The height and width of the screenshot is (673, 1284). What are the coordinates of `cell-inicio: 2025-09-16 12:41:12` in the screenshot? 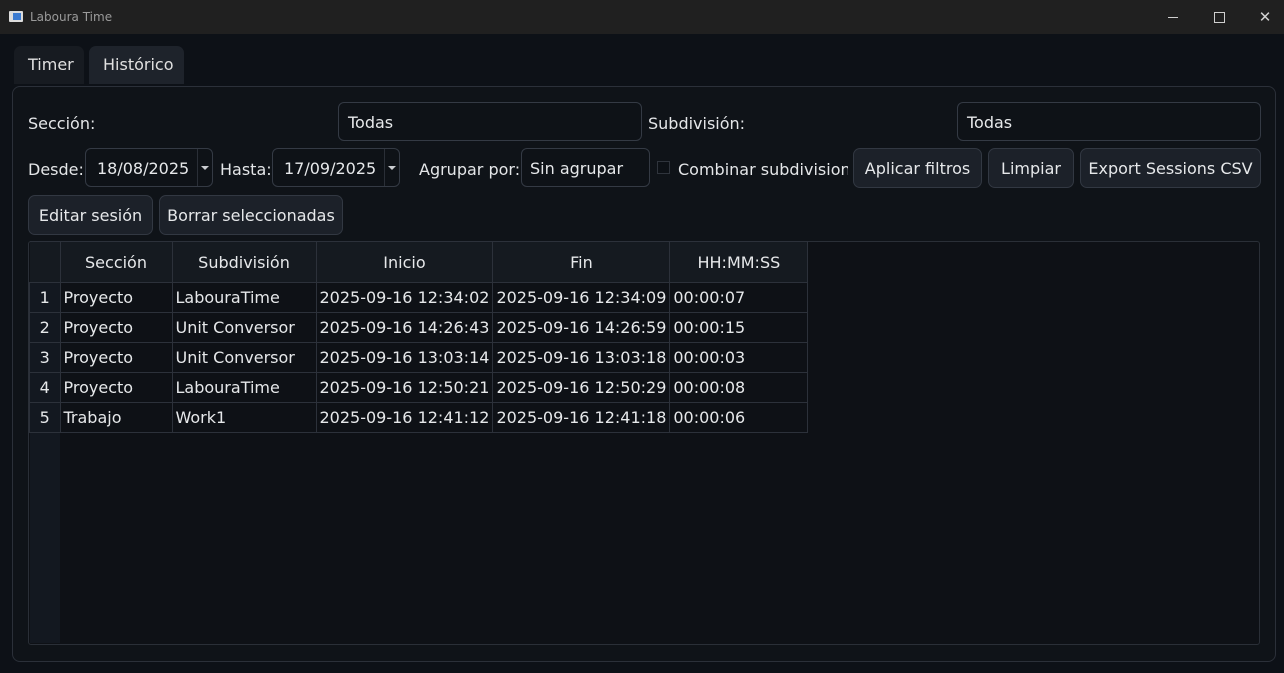 It's located at (404, 417).